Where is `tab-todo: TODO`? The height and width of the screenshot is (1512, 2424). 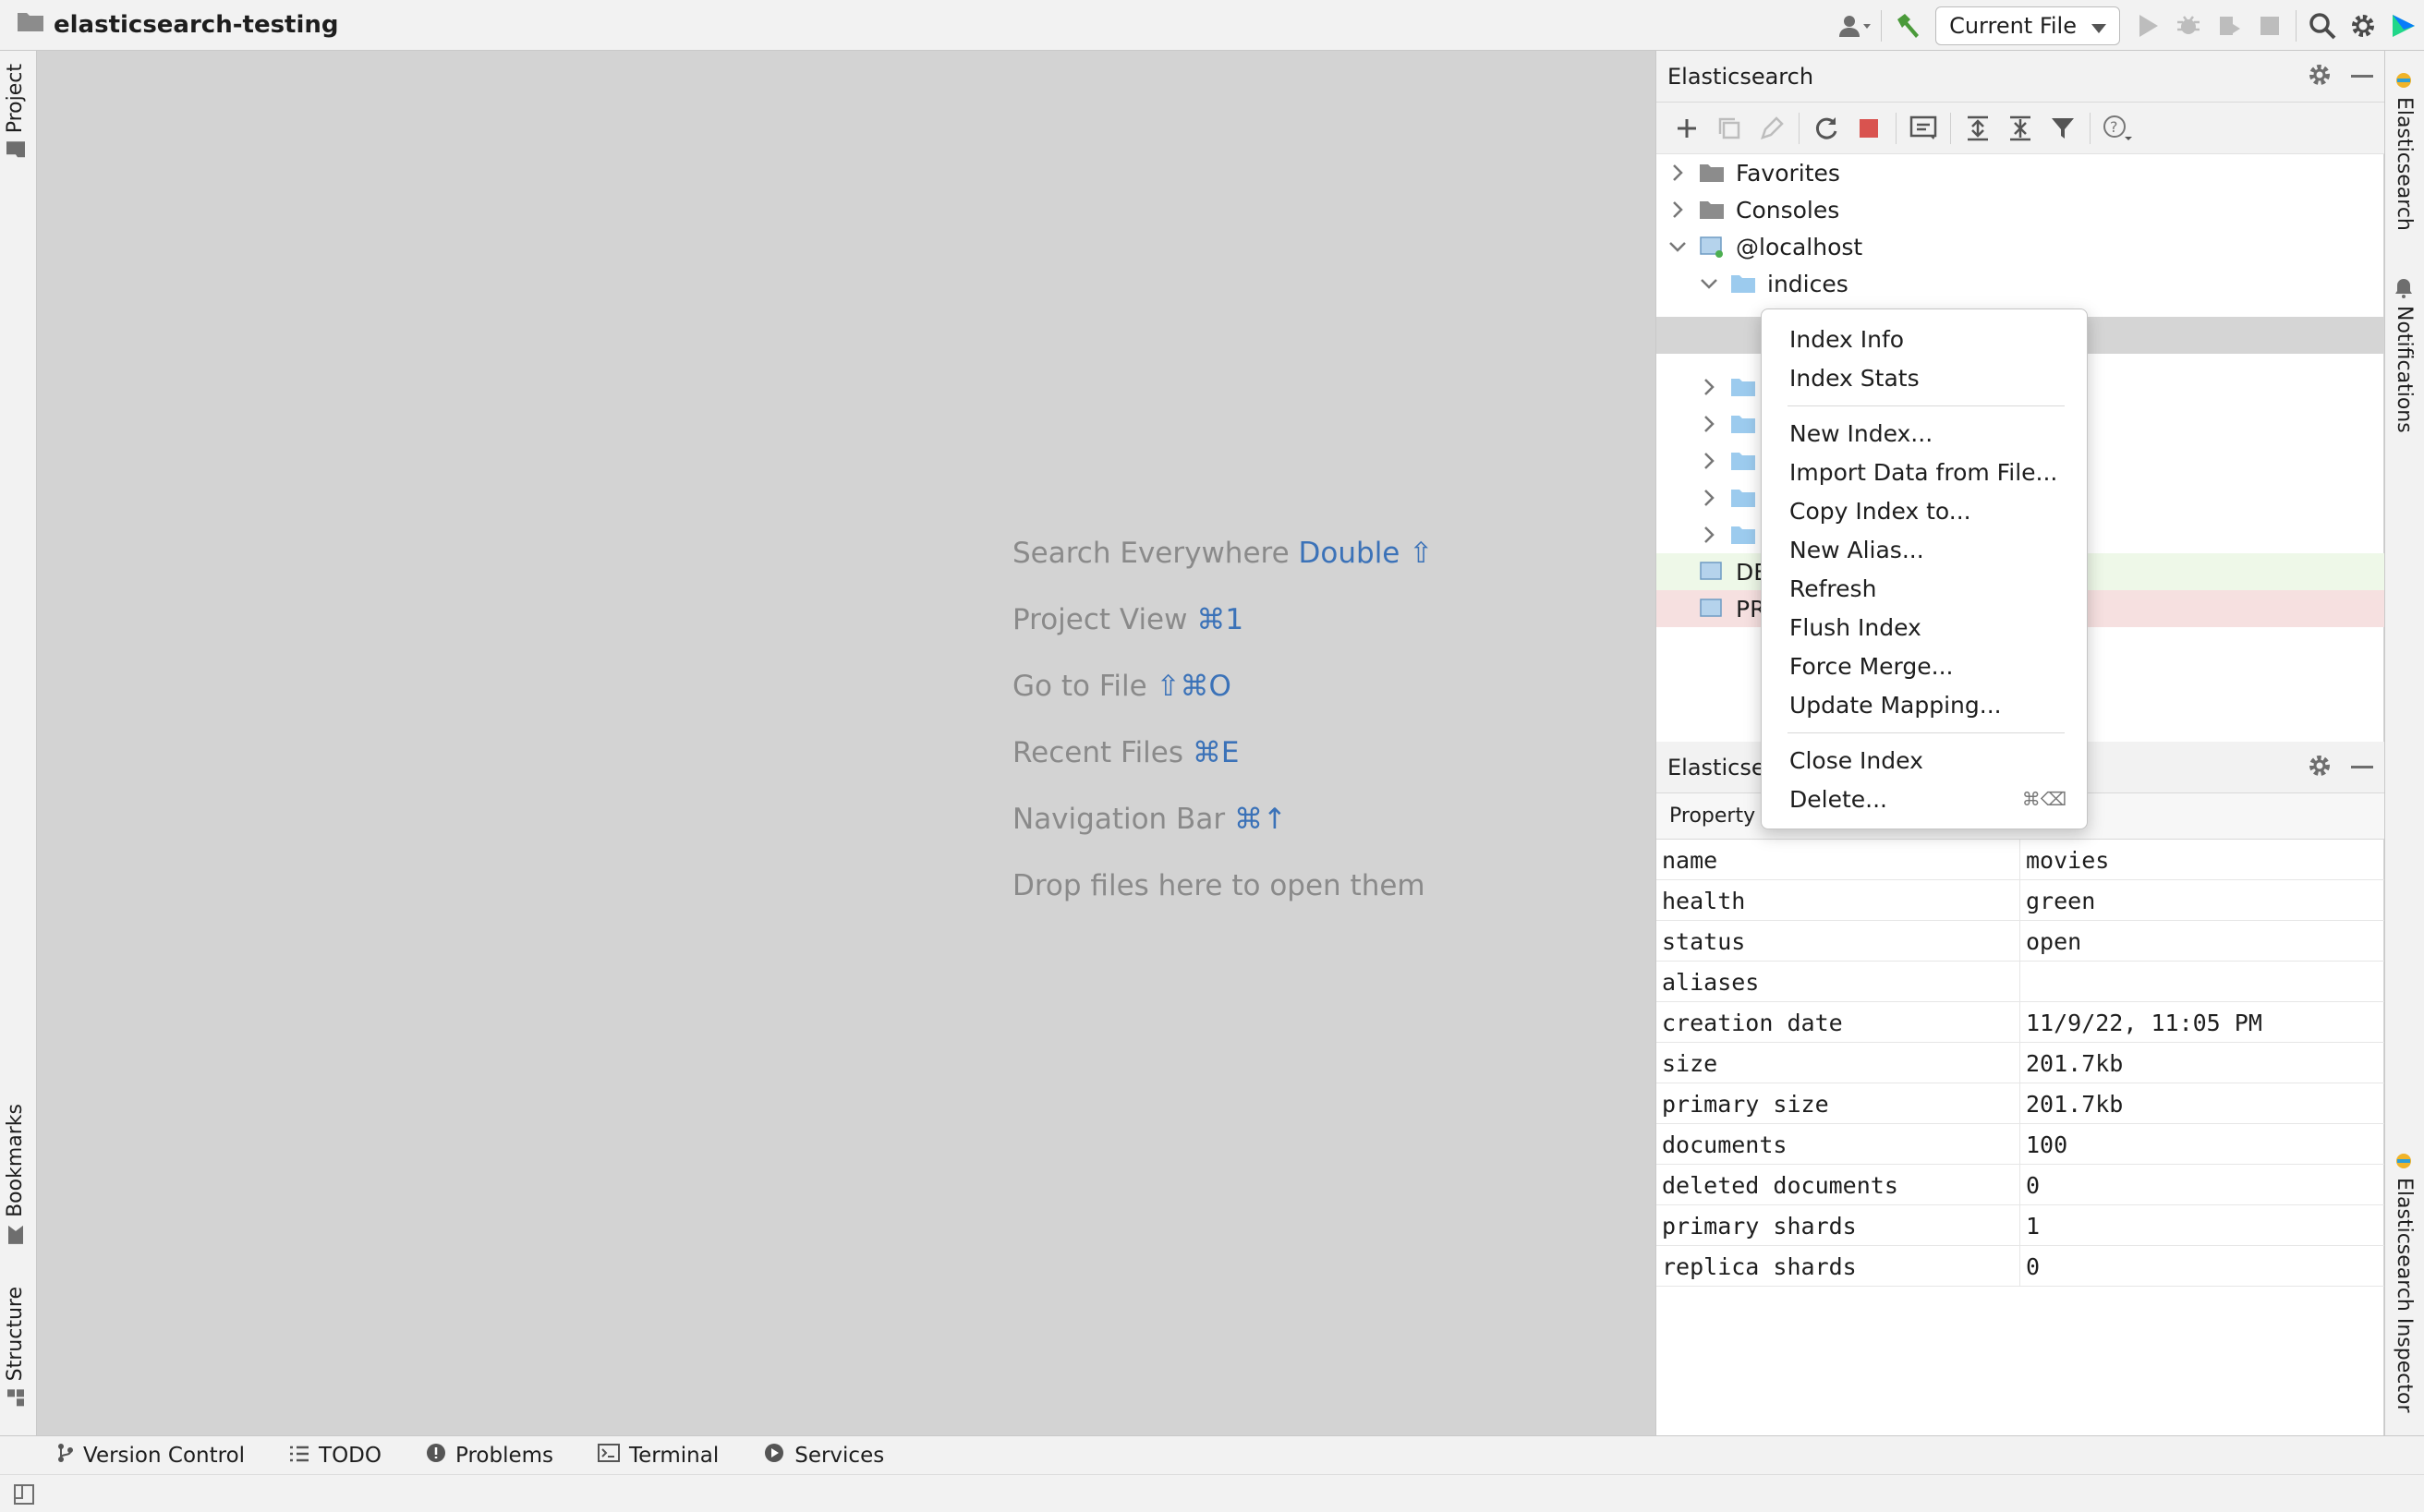 tab-todo: TODO is located at coordinates (335, 1456).